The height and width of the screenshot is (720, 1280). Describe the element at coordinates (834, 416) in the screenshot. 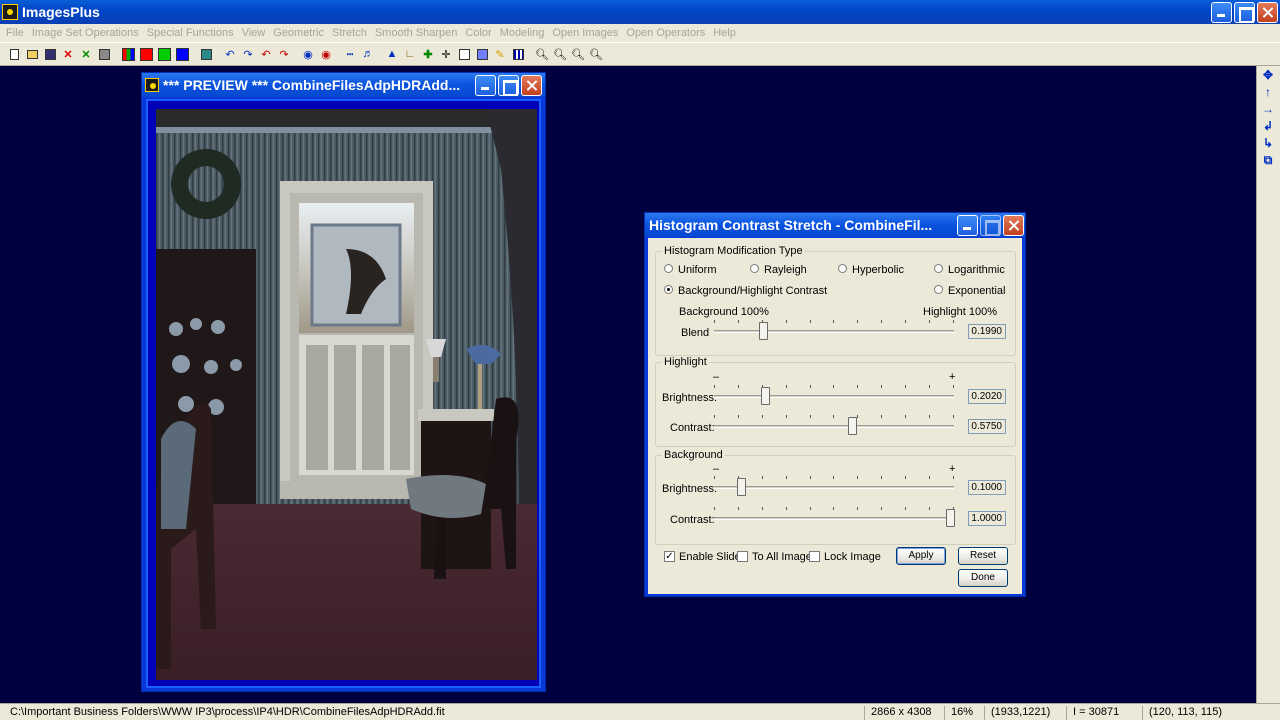

I see `highlight-contrast-ticks` at that location.